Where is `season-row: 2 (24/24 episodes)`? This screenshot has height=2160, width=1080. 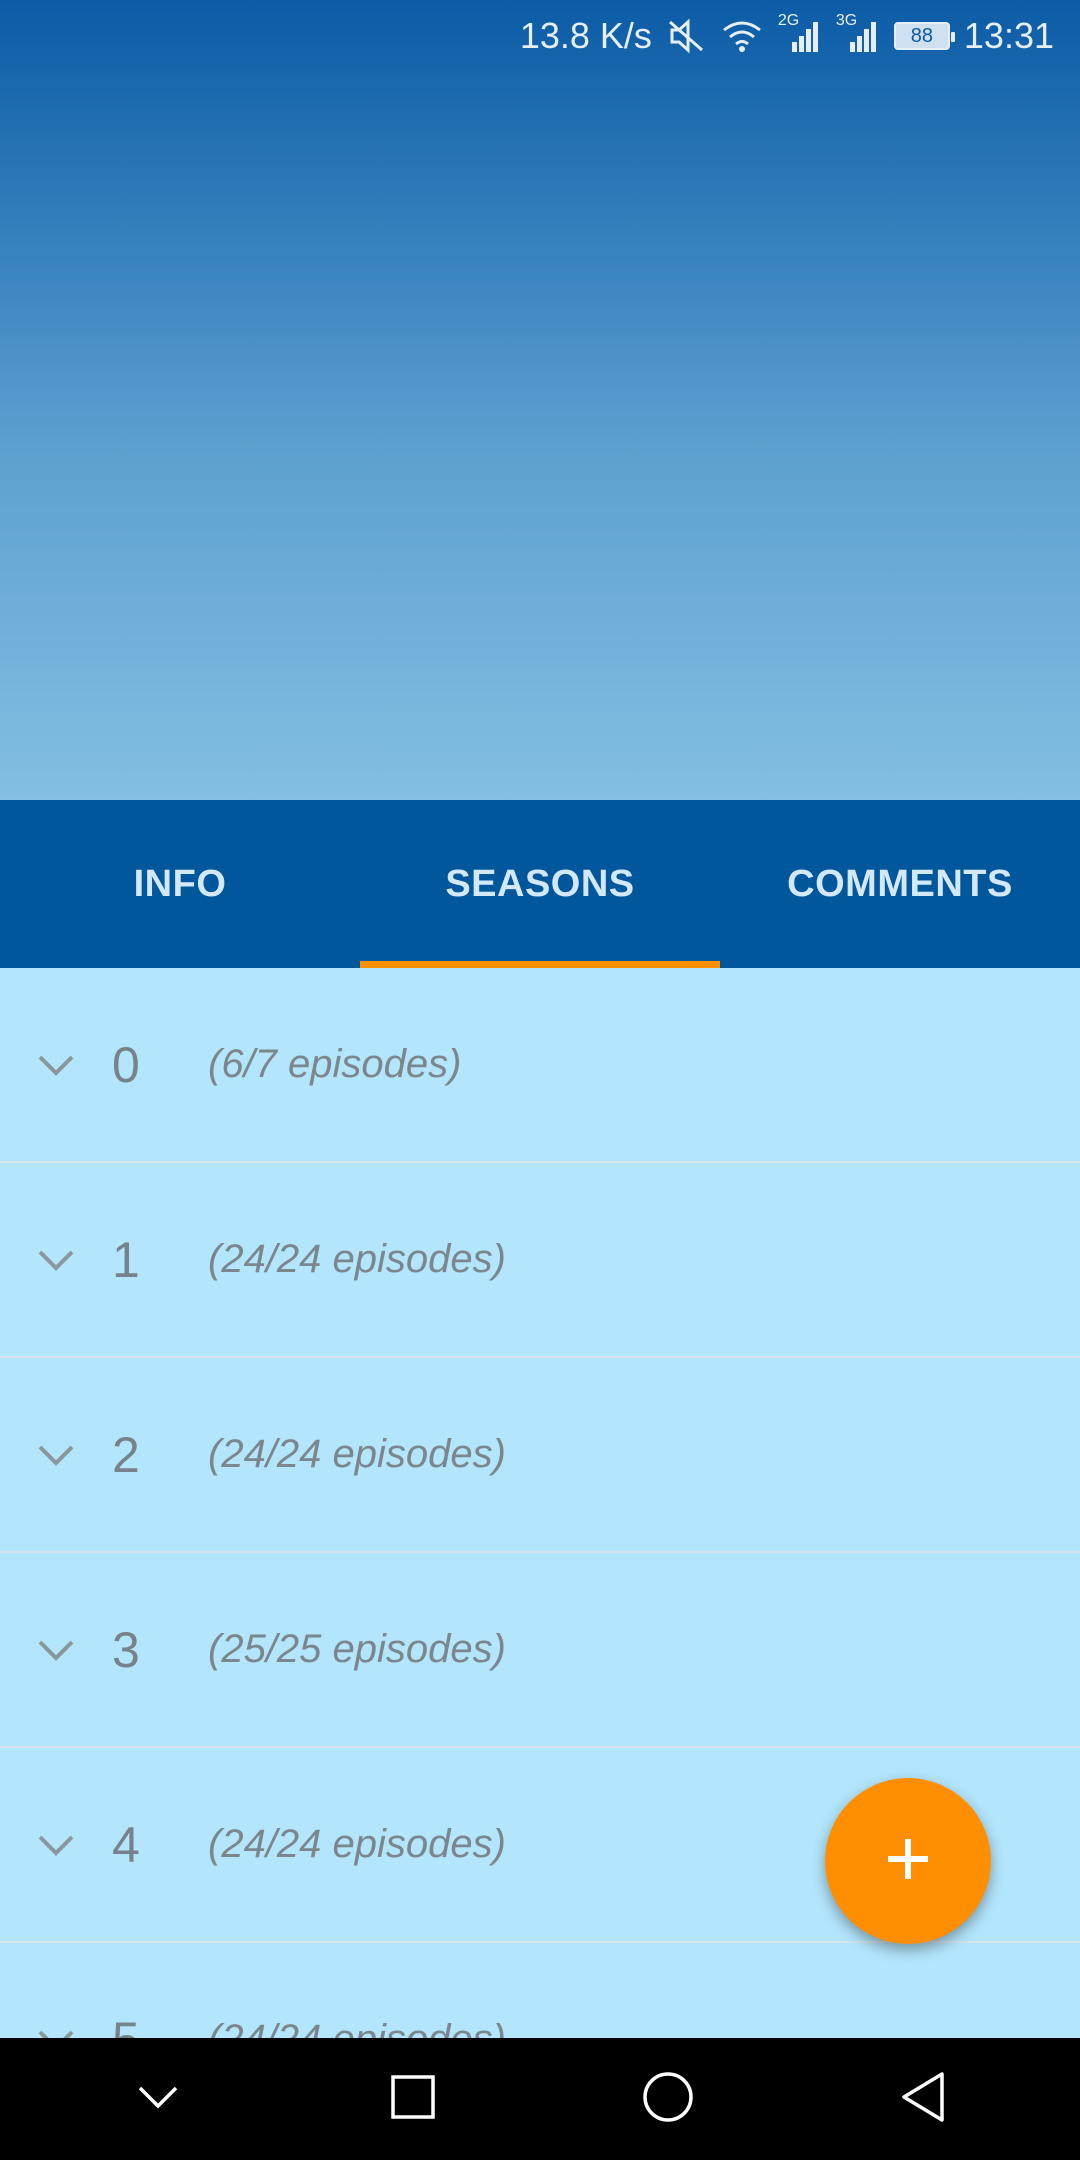 season-row: 2 (24/24 episodes) is located at coordinates (540, 1455).